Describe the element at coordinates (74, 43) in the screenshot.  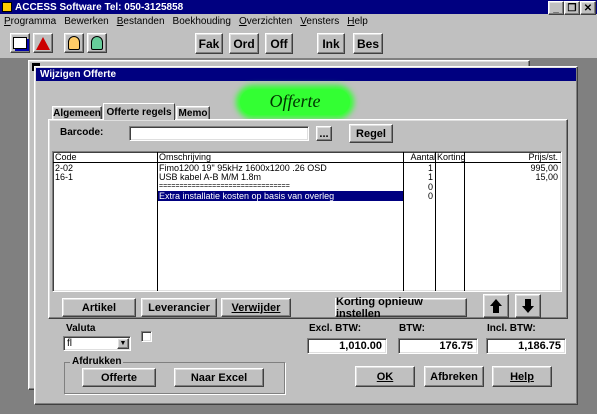
I see `user-icon` at that location.